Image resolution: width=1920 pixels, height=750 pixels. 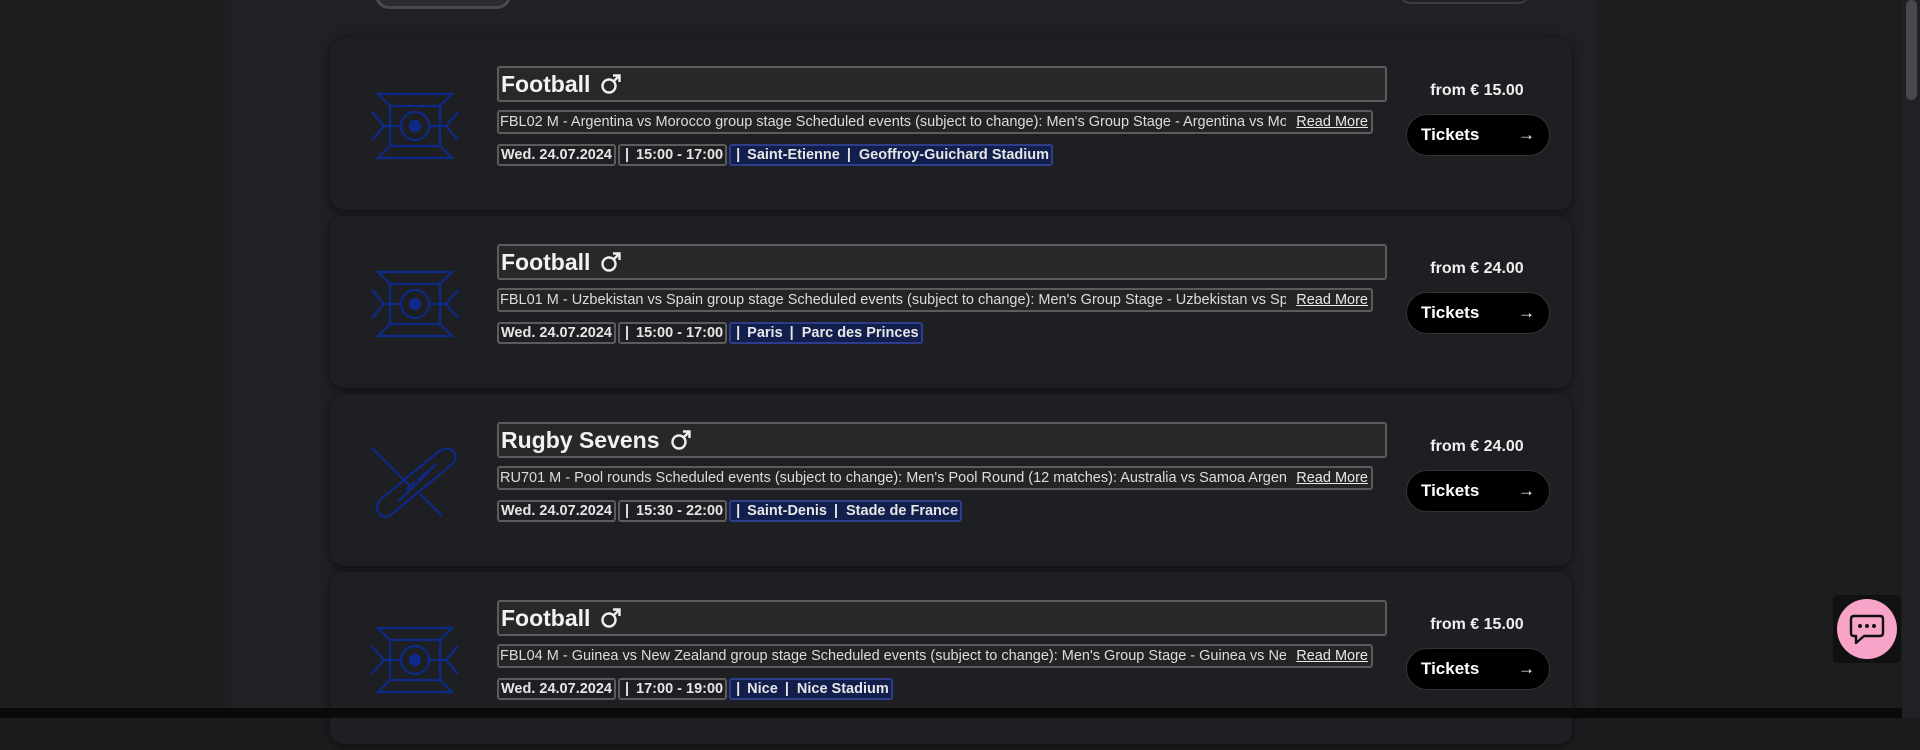 What do you see at coordinates (1464, 2) in the screenshot?
I see `previous-button-edge` at bounding box center [1464, 2].